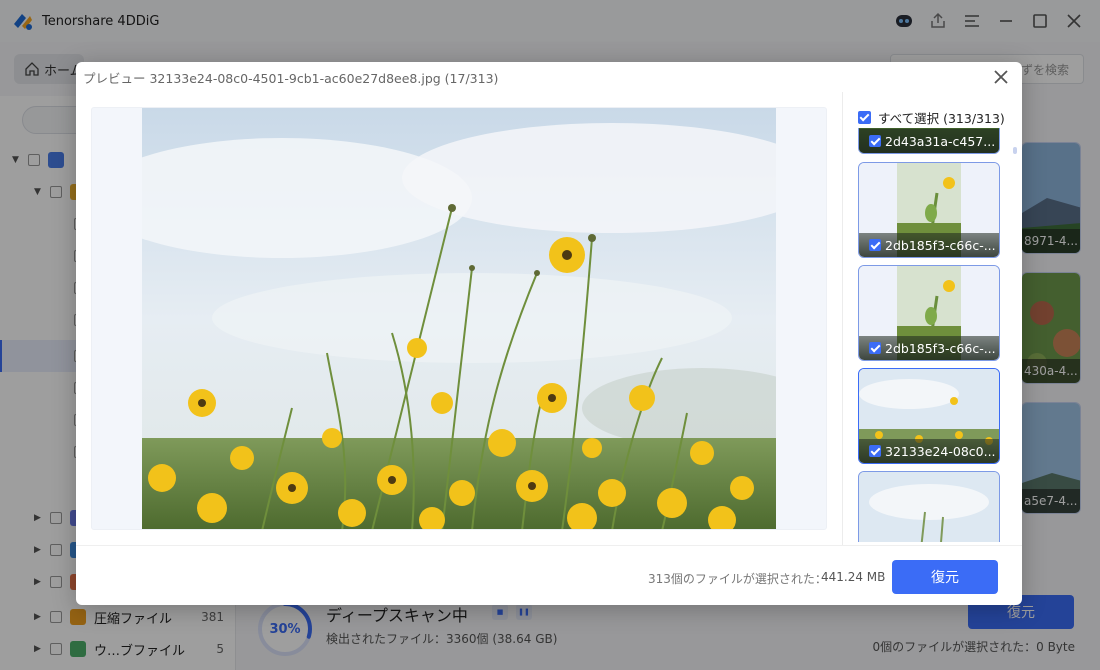 The image size is (1100, 670). What do you see at coordinates (1001, 77) in the screenshot?
I see `close-icon` at bounding box center [1001, 77].